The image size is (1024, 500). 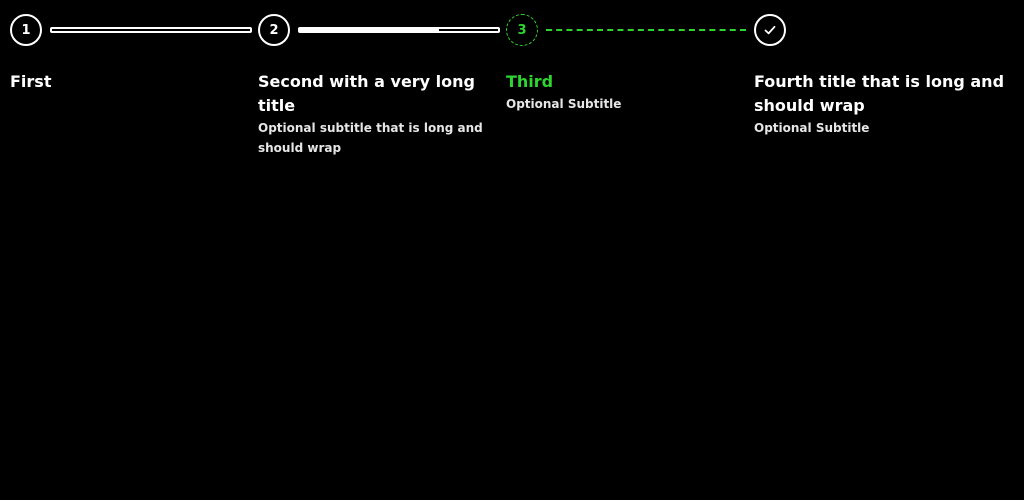 I want to click on step-3-connector, so click(x=646, y=30).